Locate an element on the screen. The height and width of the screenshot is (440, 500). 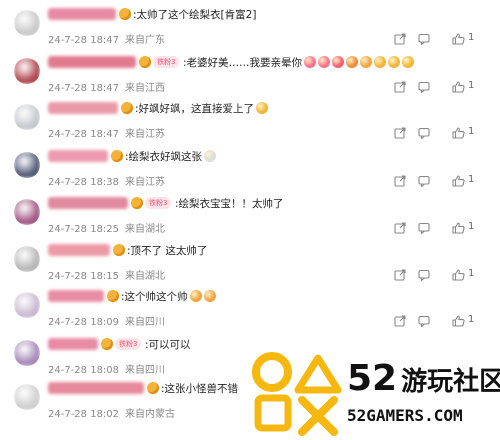
comment-text: :好飒好飒，这直接爱上了 is located at coordinates (202, 108).